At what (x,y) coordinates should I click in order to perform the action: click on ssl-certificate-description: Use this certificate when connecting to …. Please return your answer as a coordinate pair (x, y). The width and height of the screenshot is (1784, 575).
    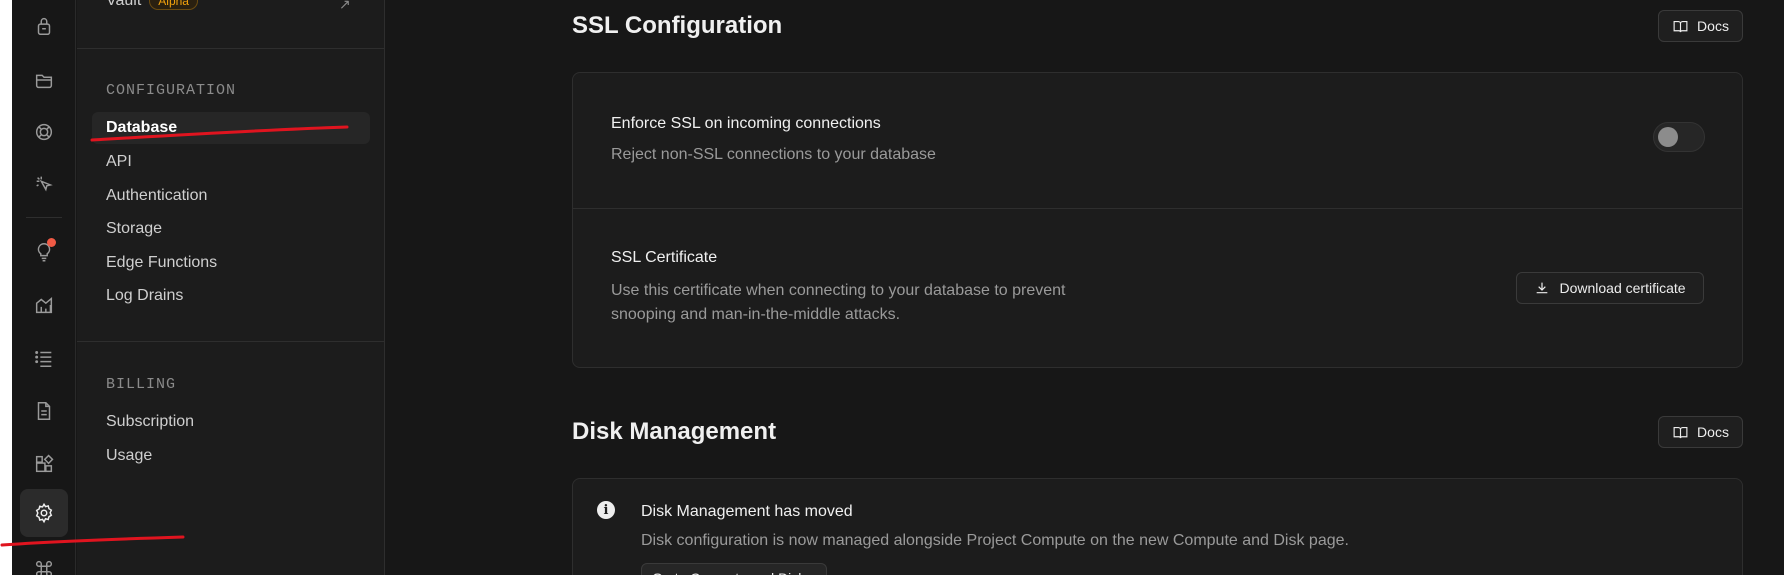
    Looking at the image, I should click on (838, 302).